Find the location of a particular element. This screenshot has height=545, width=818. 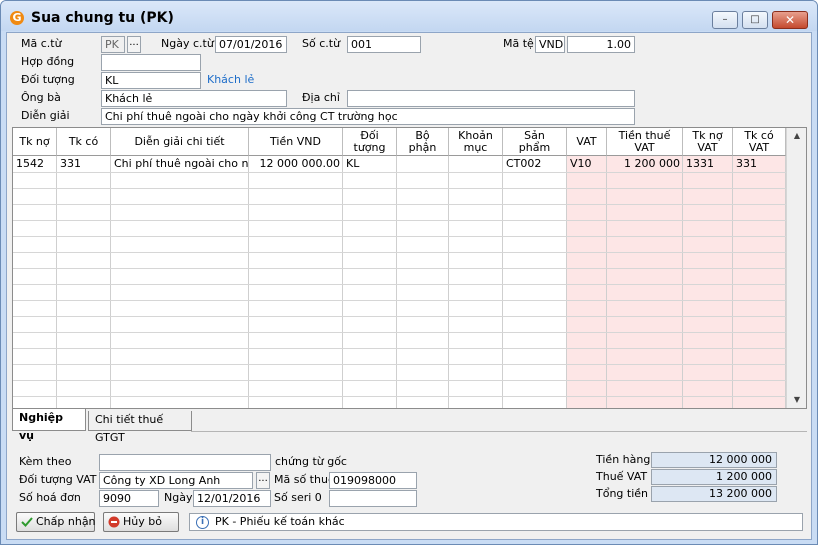

col-tk-co-vat: Tk có VAT is located at coordinates (759, 142).